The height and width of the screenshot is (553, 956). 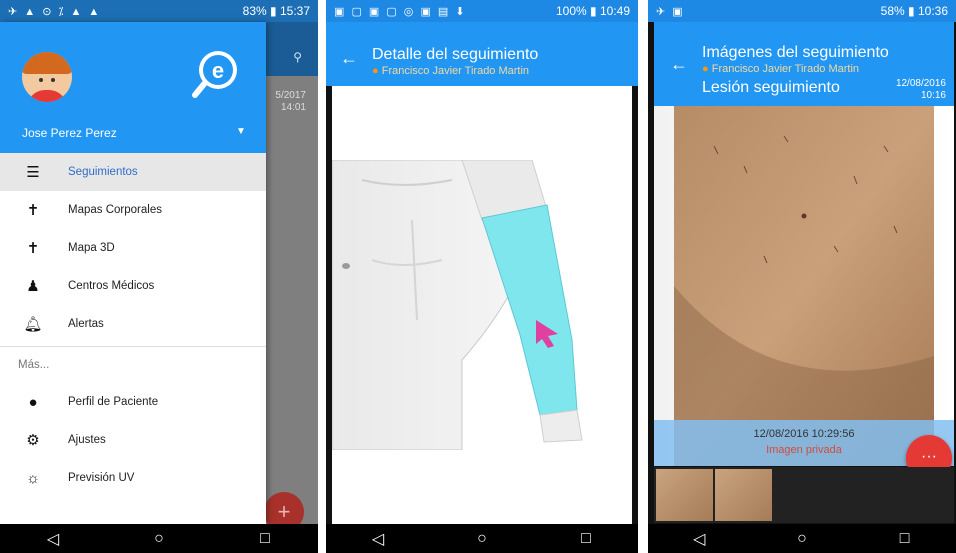 What do you see at coordinates (133, 324) in the screenshot?
I see `menu-item-alertas: 🔔︎ Alertas` at bounding box center [133, 324].